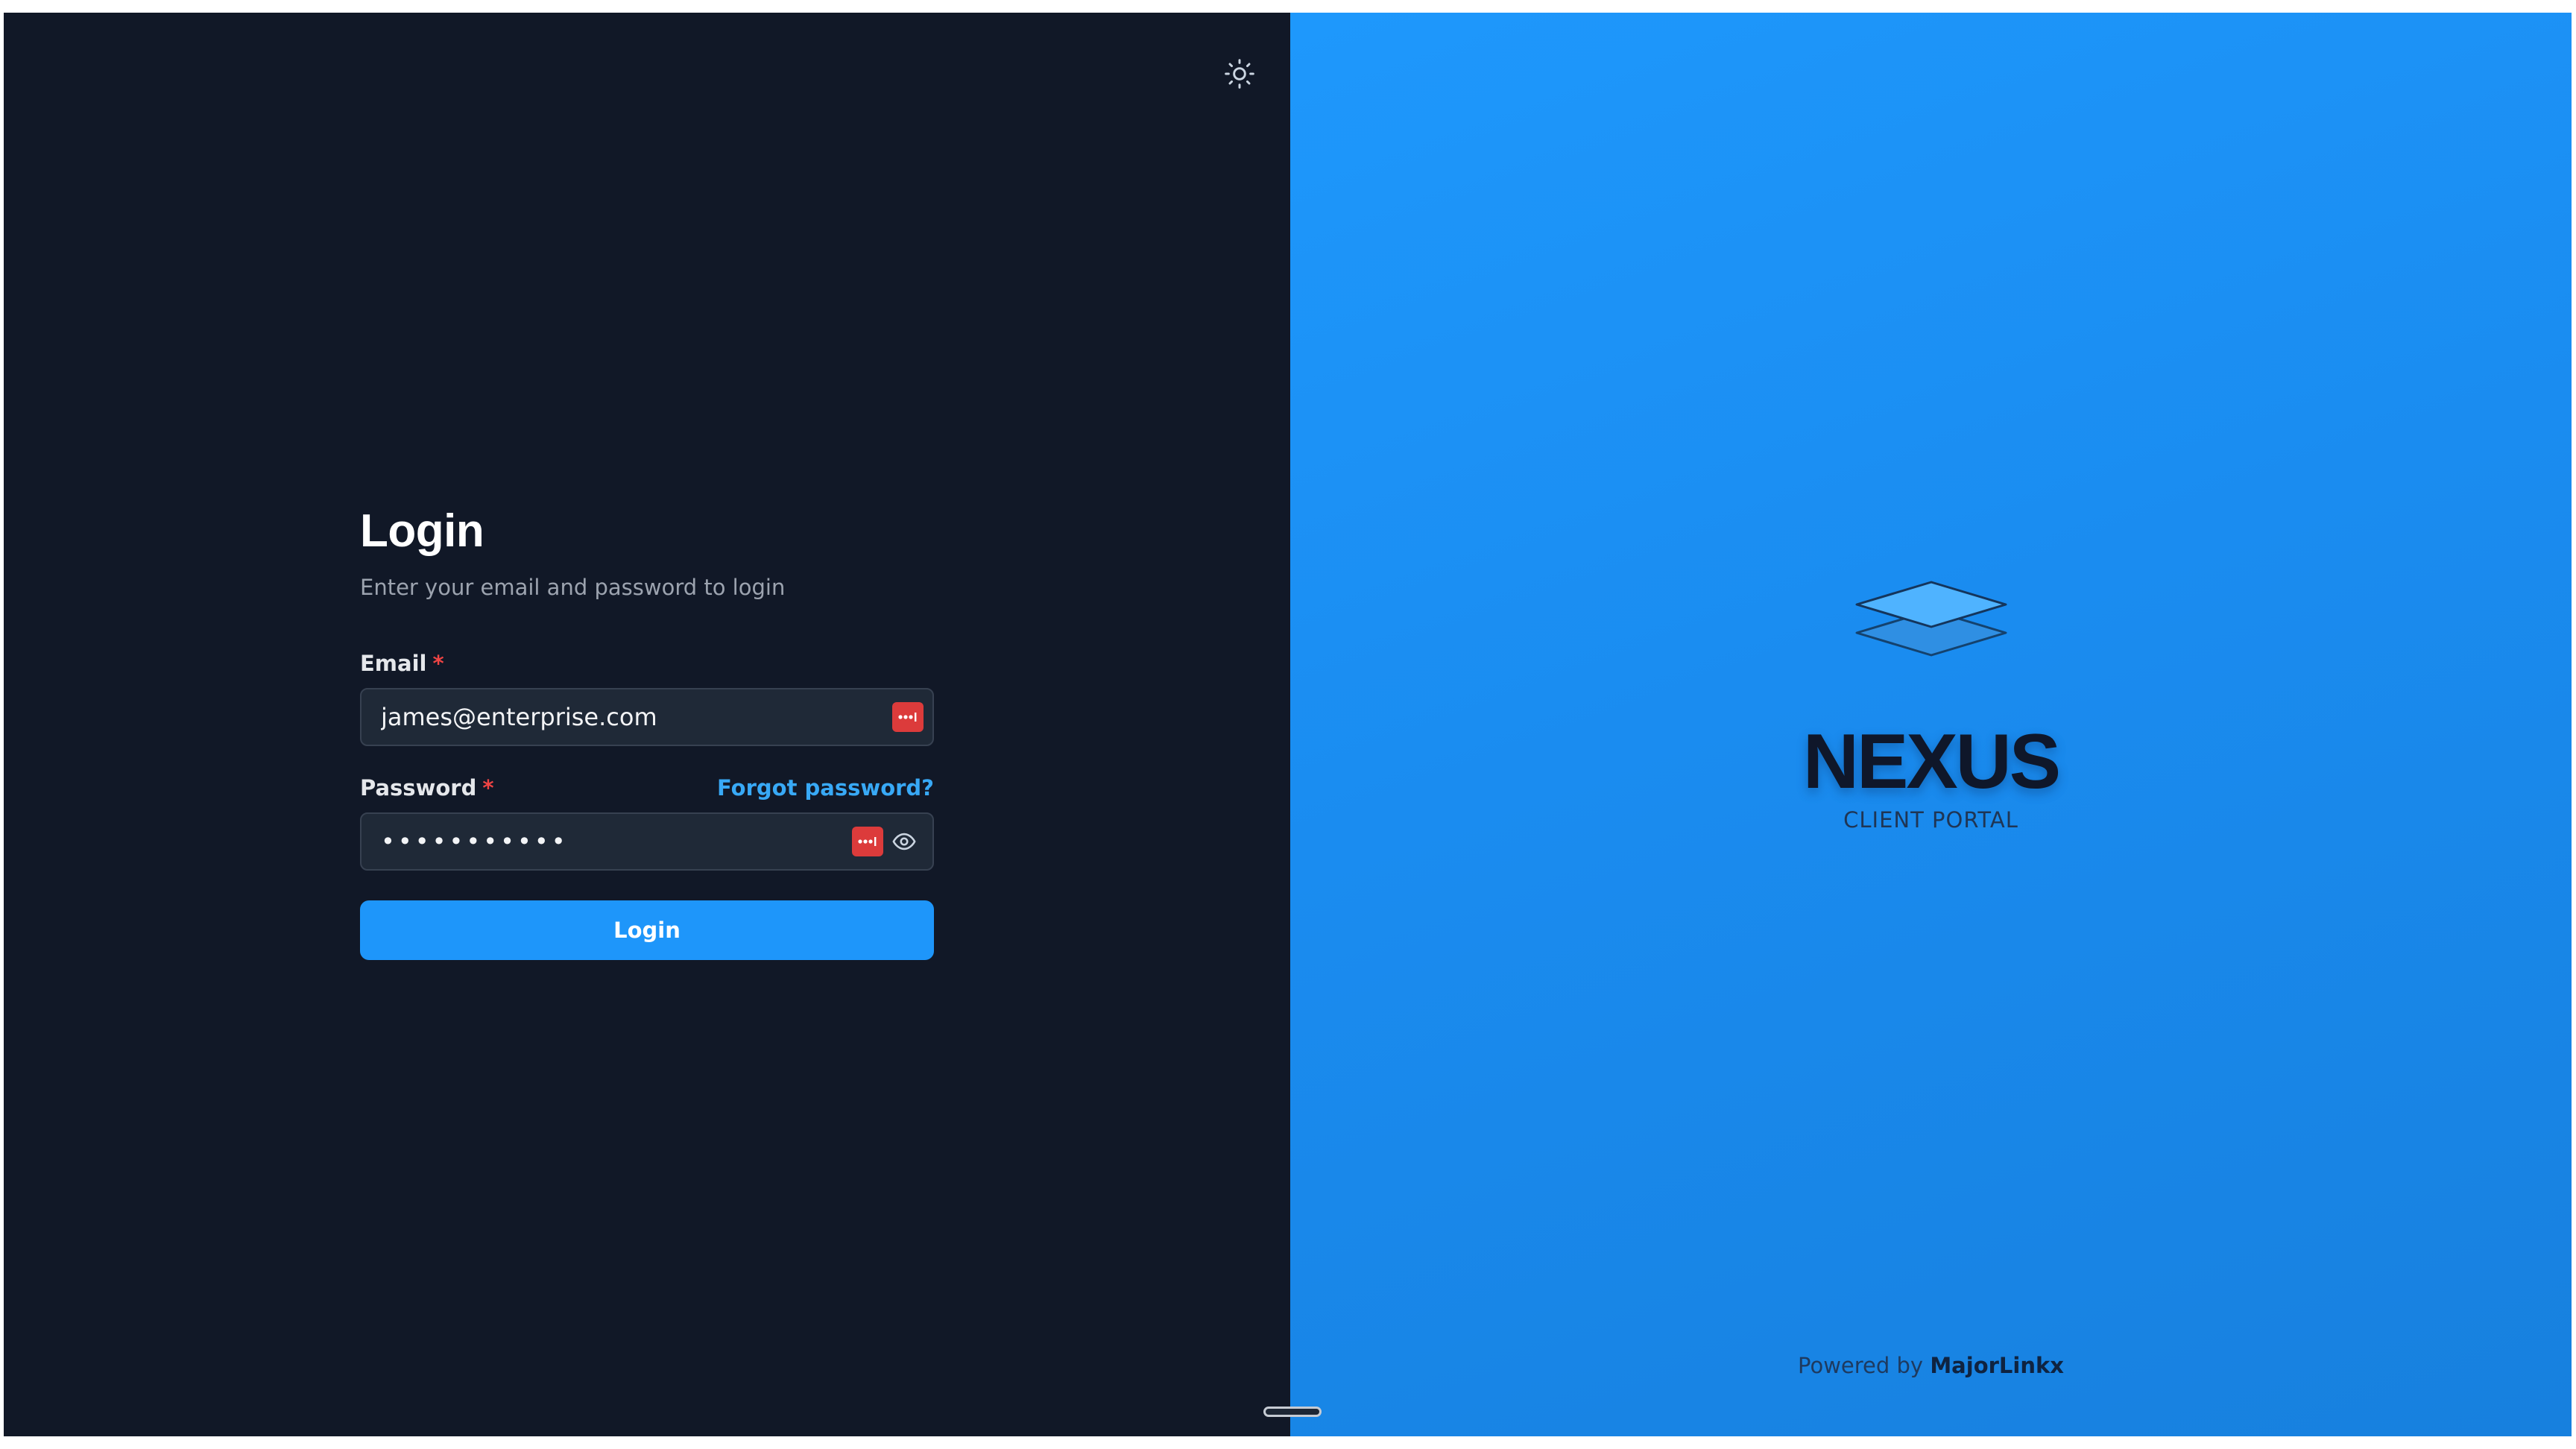 The height and width of the screenshot is (1449, 2576). I want to click on login-button: Login, so click(647, 930).